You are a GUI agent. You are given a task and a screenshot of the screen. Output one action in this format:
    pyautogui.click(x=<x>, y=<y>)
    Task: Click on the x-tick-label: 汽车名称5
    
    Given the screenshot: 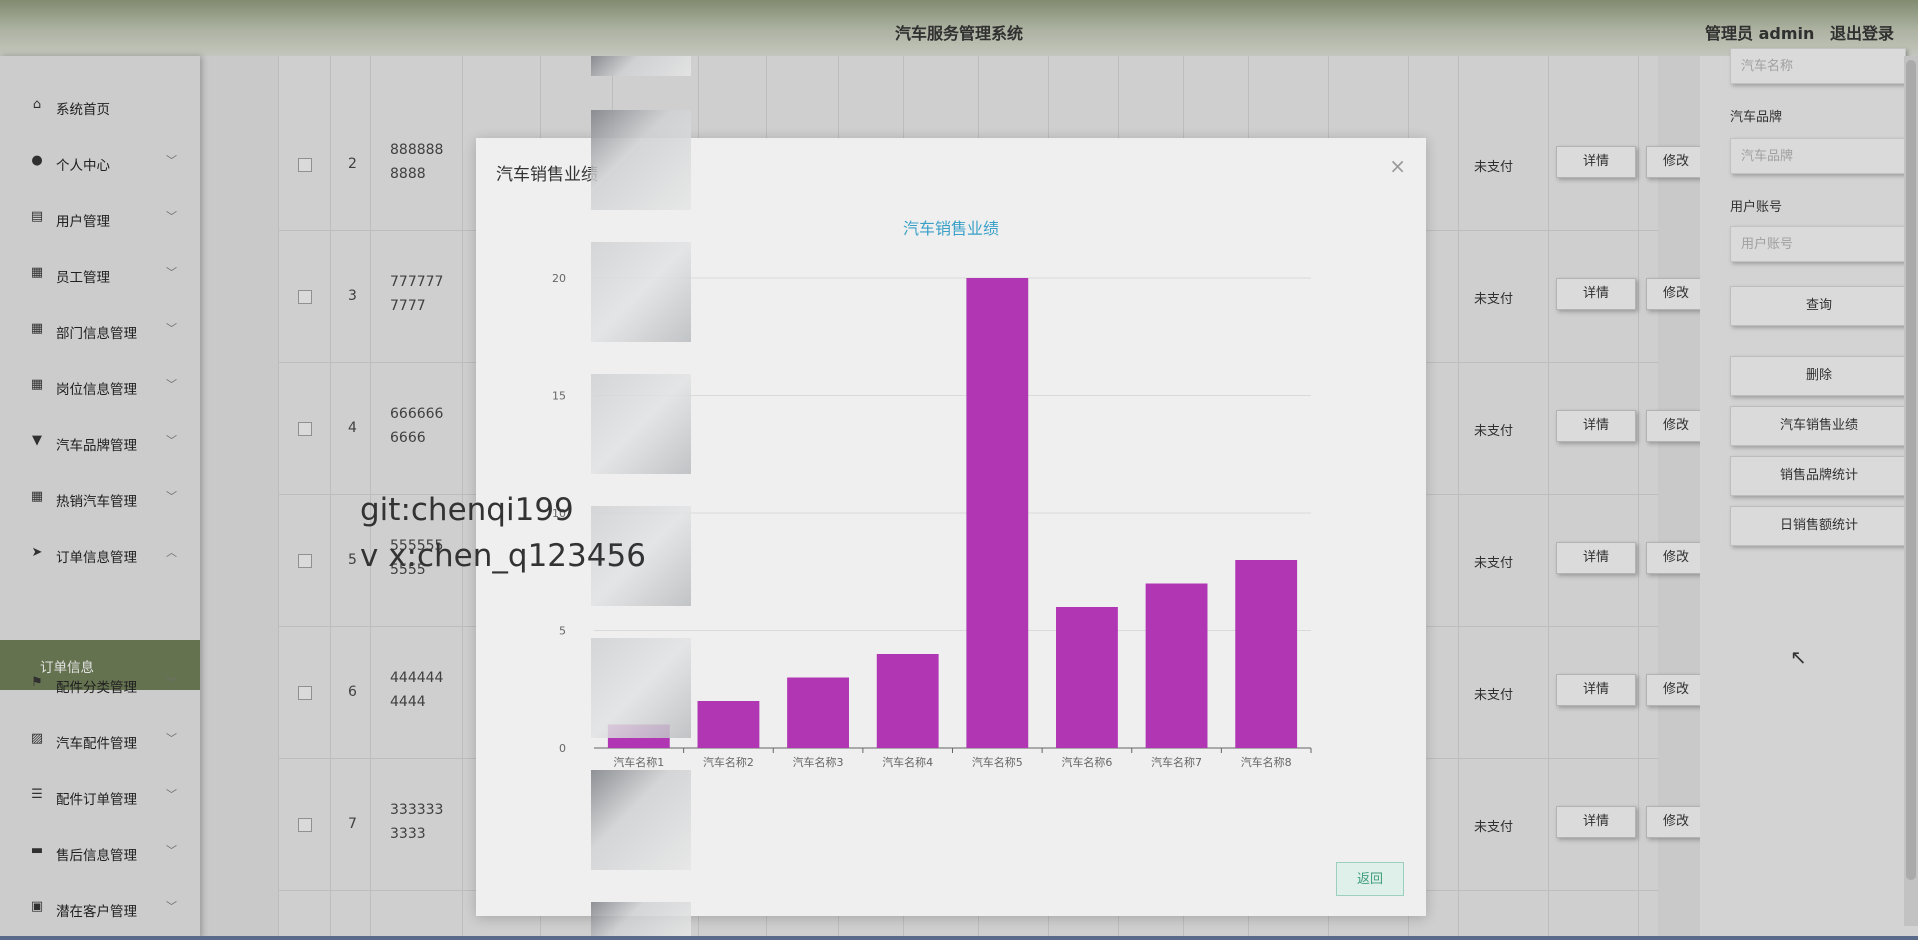 What is the action you would take?
    pyautogui.click(x=997, y=762)
    